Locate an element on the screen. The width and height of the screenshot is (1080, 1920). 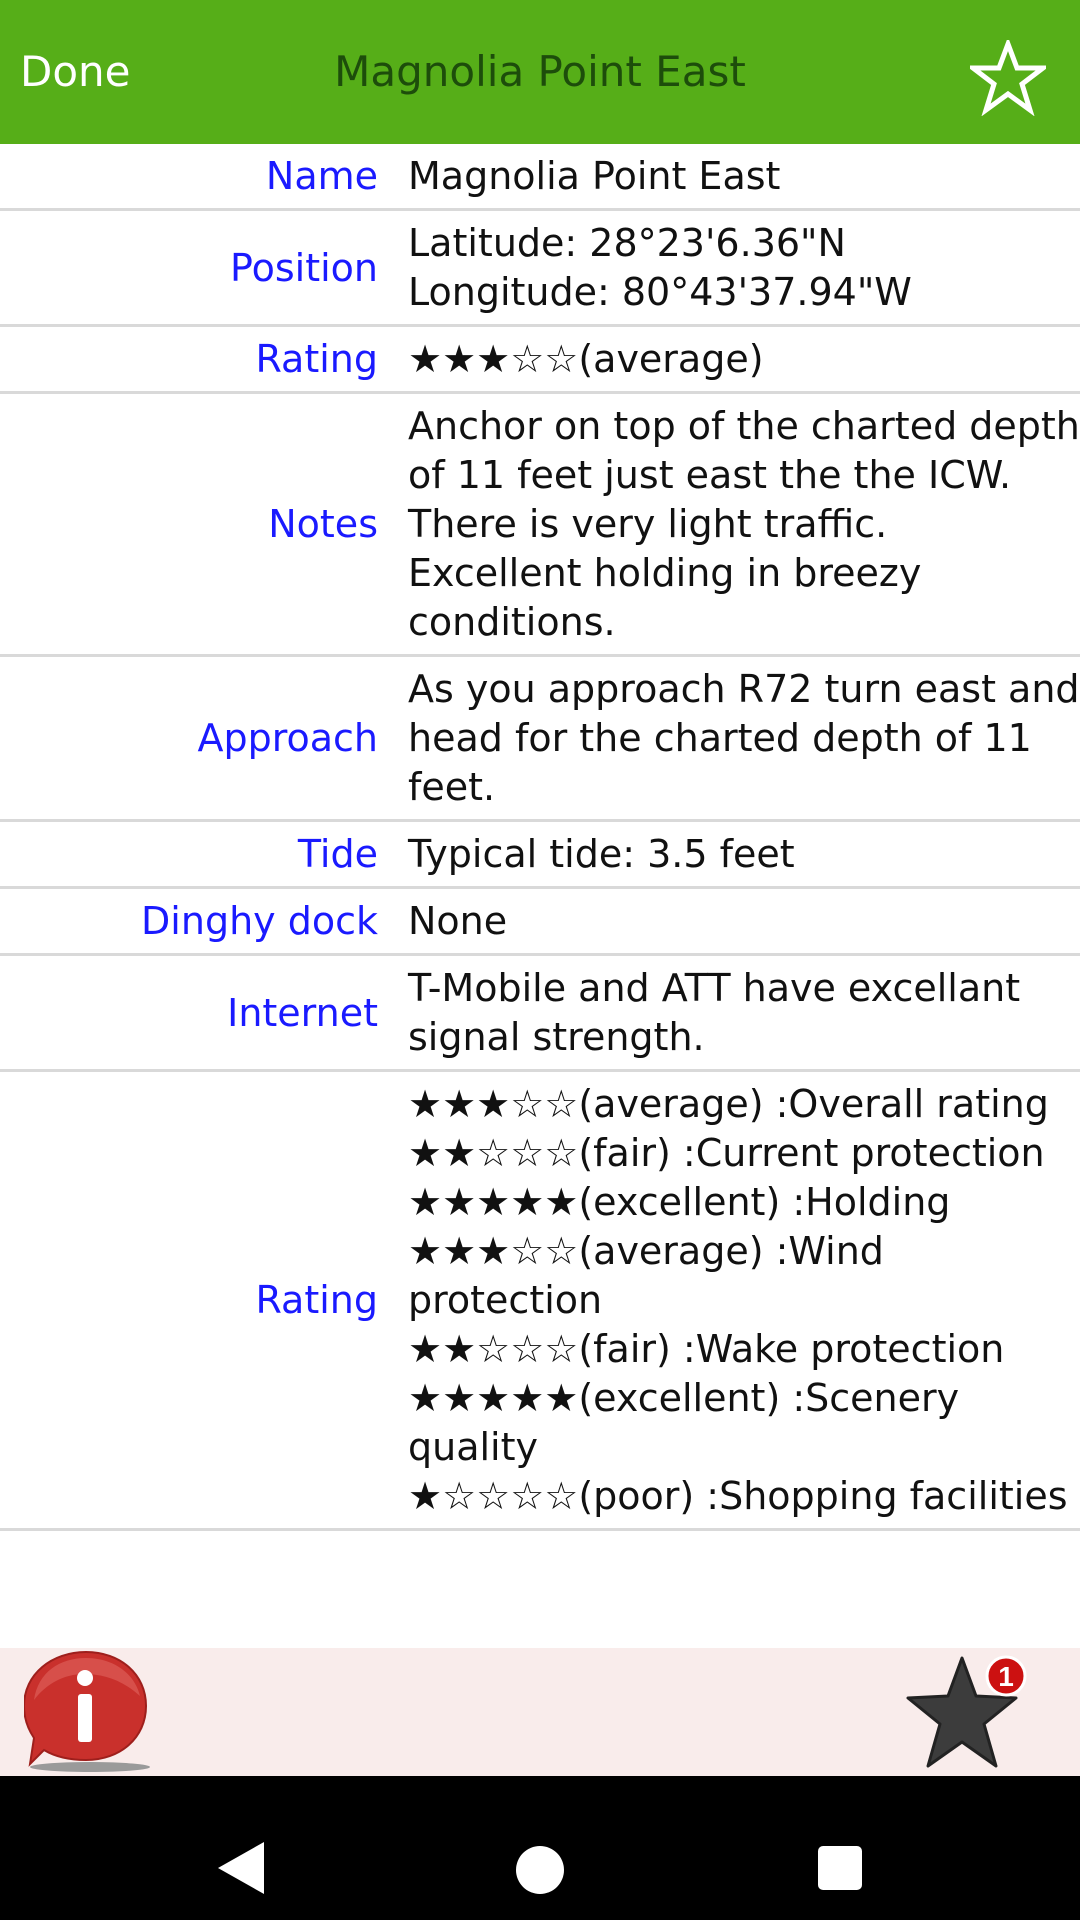
recents-square-icon is located at coordinates (840, 1868).